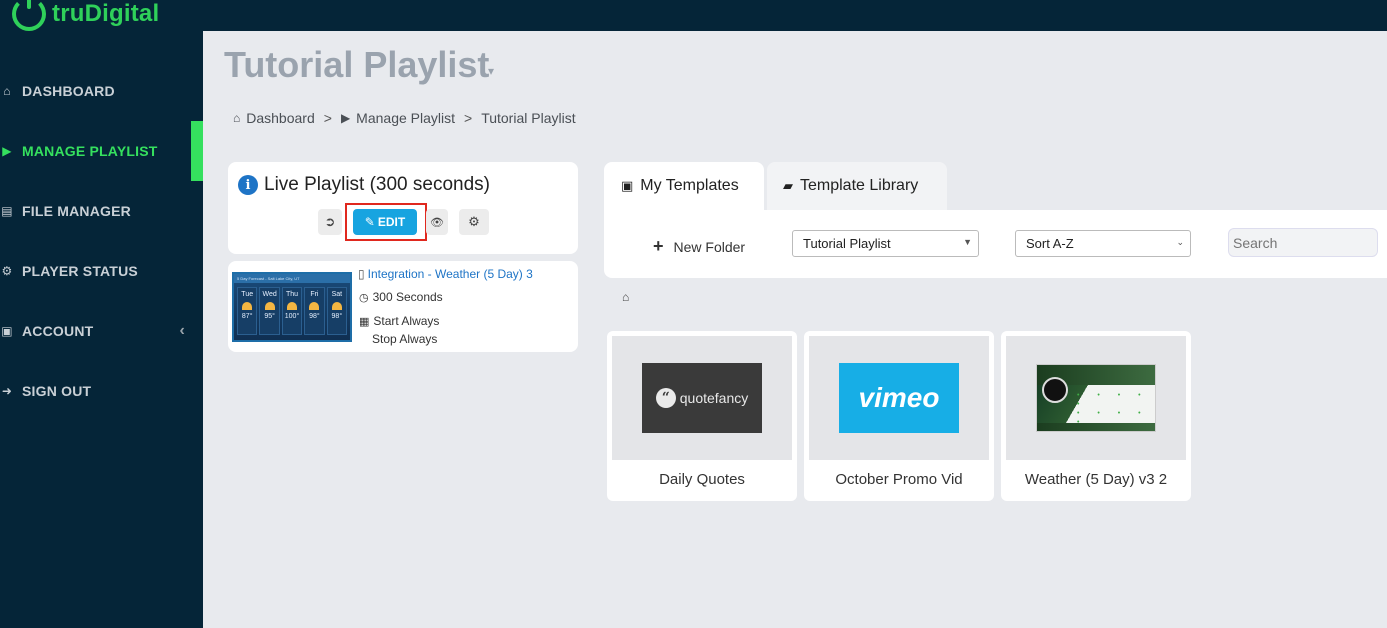 Image resolution: width=1387 pixels, height=628 pixels. I want to click on file-icon: ▯, so click(361, 274).